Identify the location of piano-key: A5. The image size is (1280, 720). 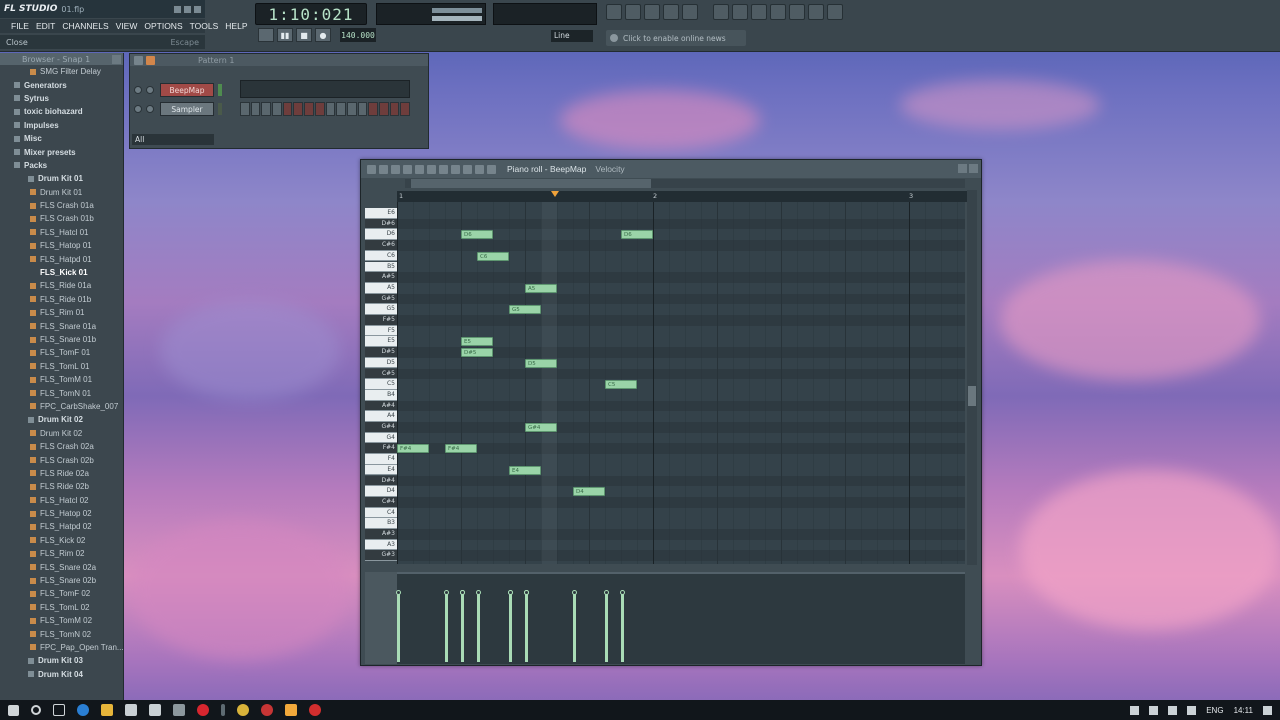
(381, 288).